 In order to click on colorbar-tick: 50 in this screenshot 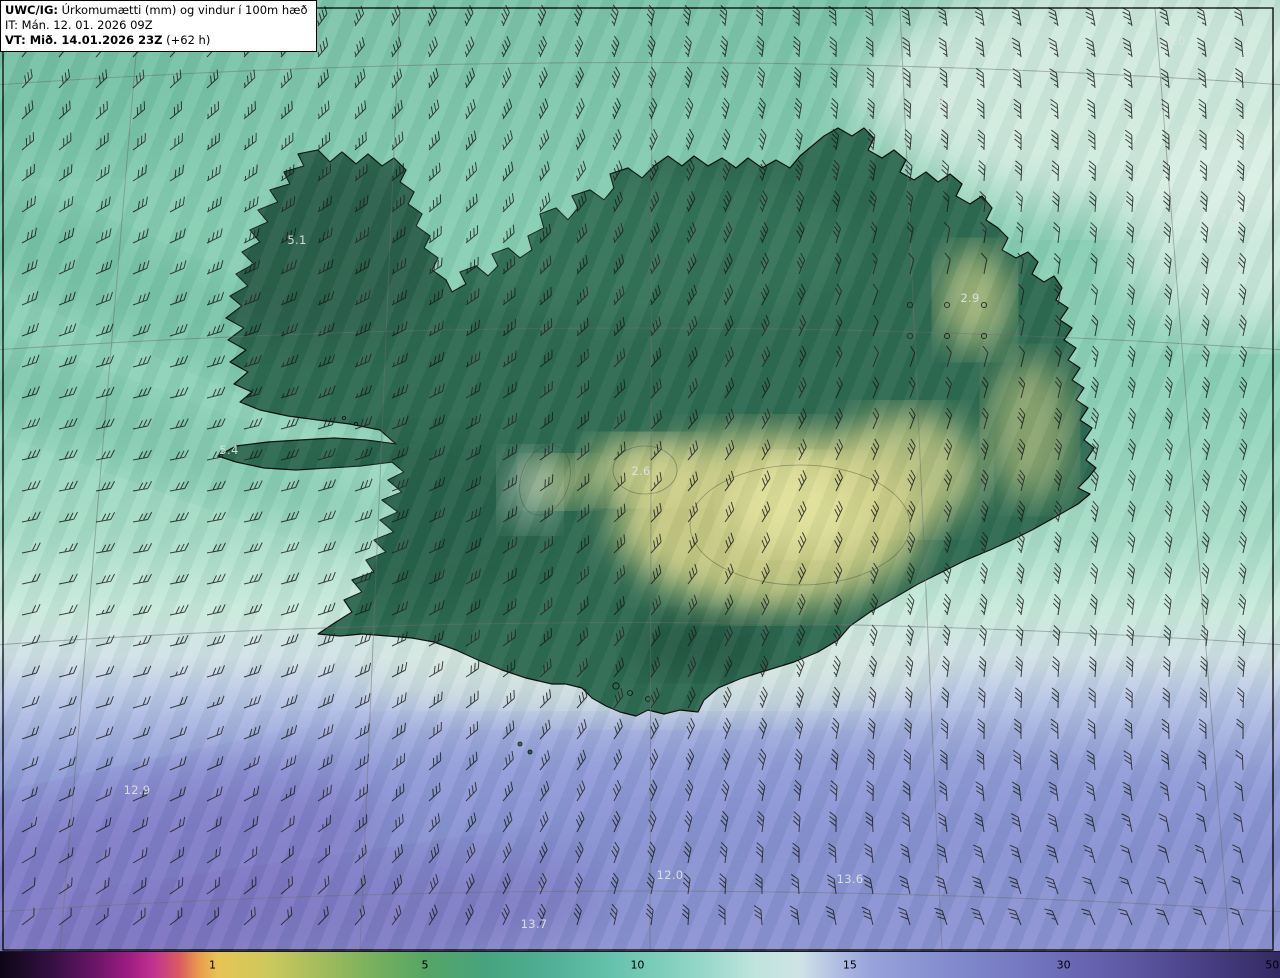, I will do `click(1272, 965)`.